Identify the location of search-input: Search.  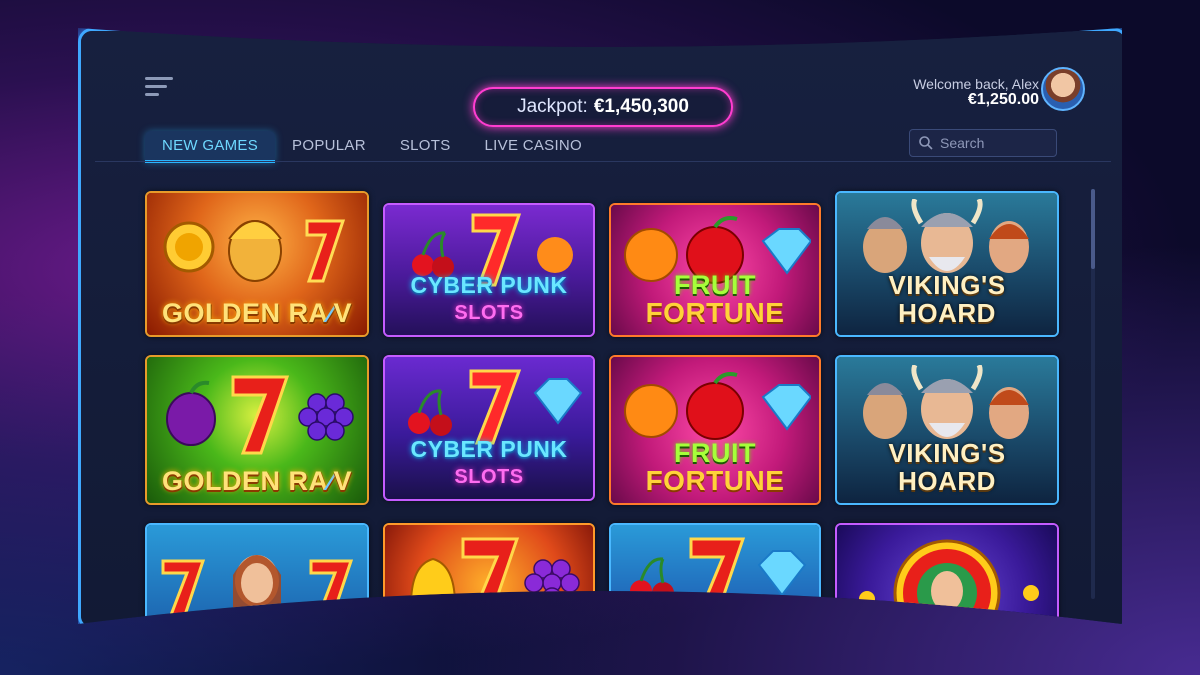
(983, 143).